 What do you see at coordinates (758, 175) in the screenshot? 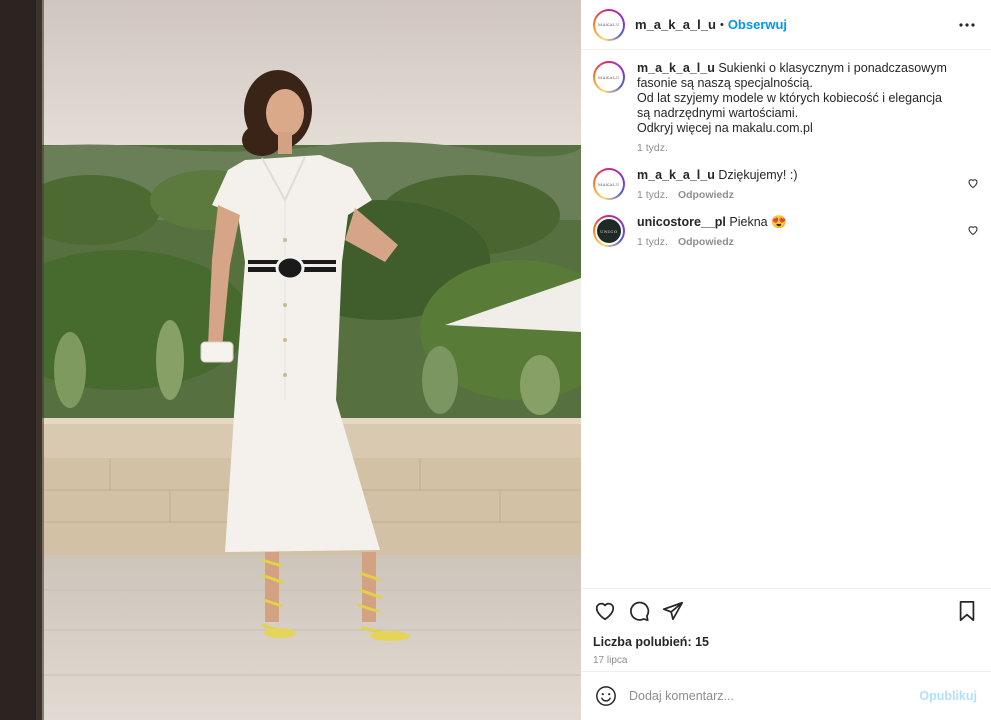
I see `comment-text: Dziękujemy! :)` at bounding box center [758, 175].